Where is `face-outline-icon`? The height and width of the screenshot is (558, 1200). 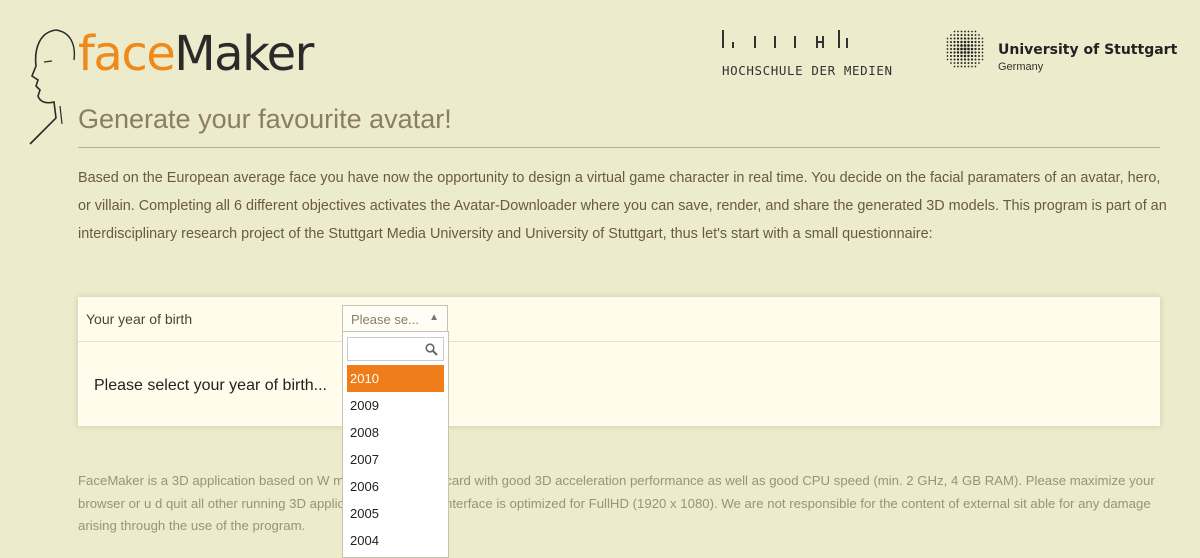
face-outline-icon is located at coordinates (52, 87).